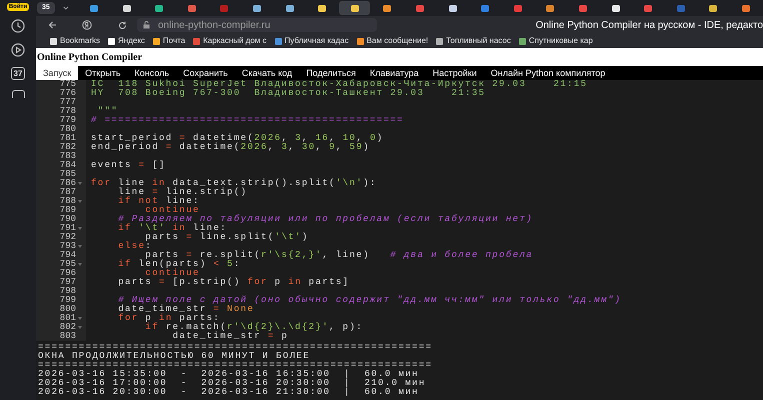 The image size is (763, 400). I want to click on menu-tab: Сохранить, so click(205, 73).